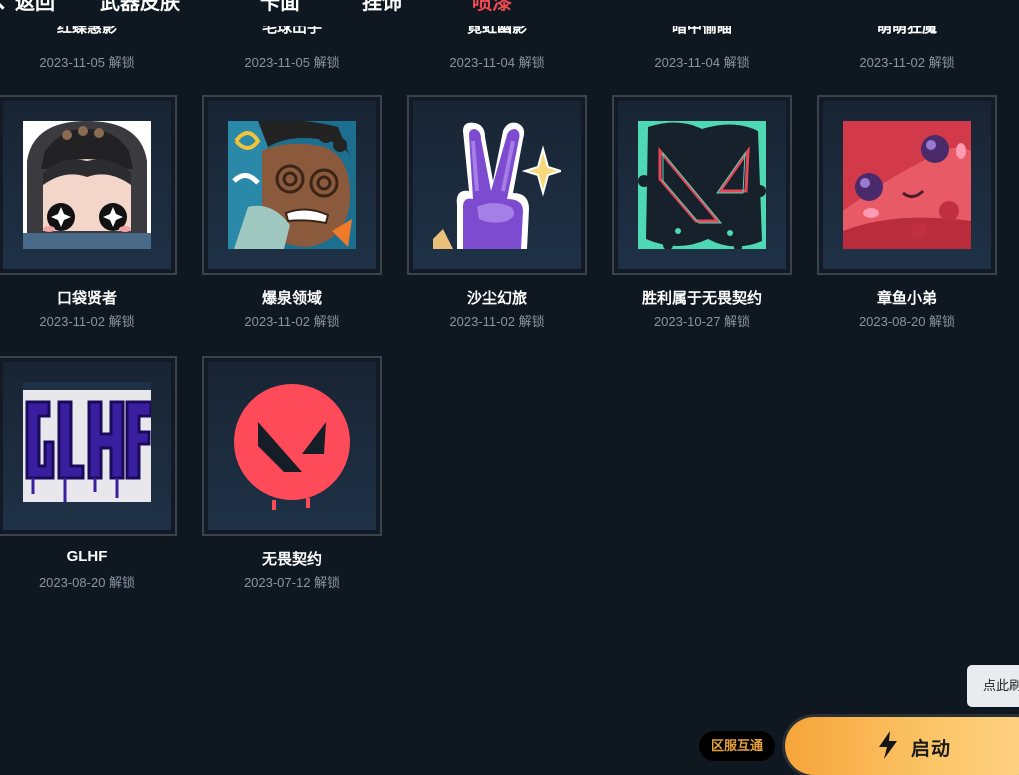 This screenshot has height=775, width=1019. What do you see at coordinates (902, 746) in the screenshot?
I see `launch-button: 启动` at bounding box center [902, 746].